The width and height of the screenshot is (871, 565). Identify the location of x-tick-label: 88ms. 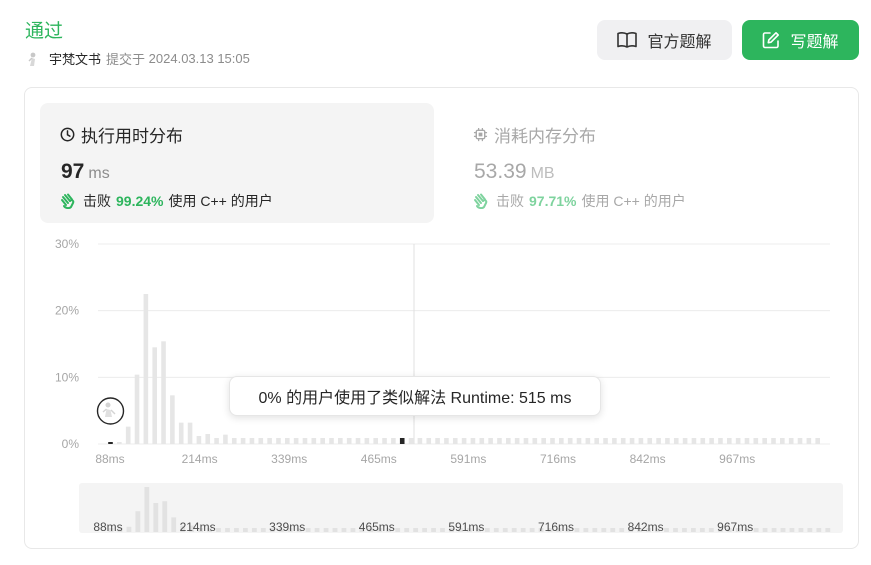
(109, 459).